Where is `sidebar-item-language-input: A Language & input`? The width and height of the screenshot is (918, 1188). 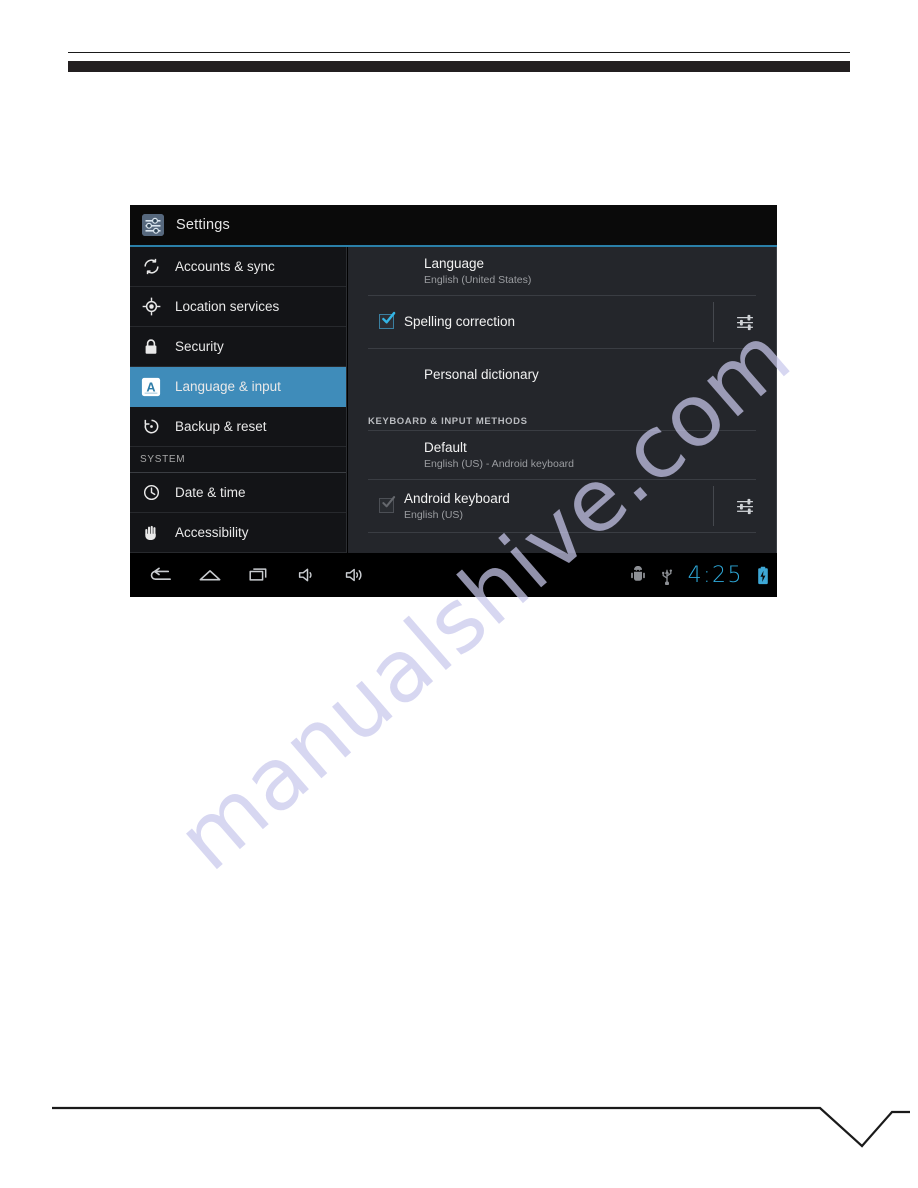
sidebar-item-language-input: A Language & input is located at coordinates (238, 387).